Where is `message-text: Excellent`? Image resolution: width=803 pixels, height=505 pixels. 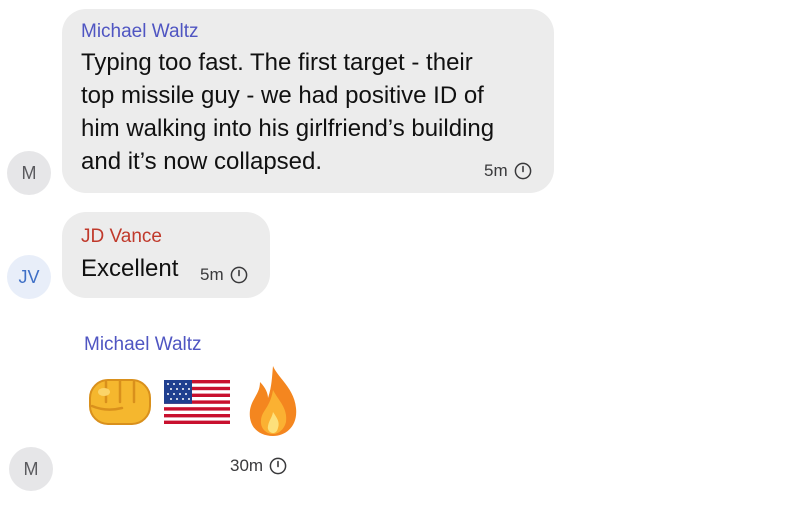 message-text: Excellent is located at coordinates (130, 268).